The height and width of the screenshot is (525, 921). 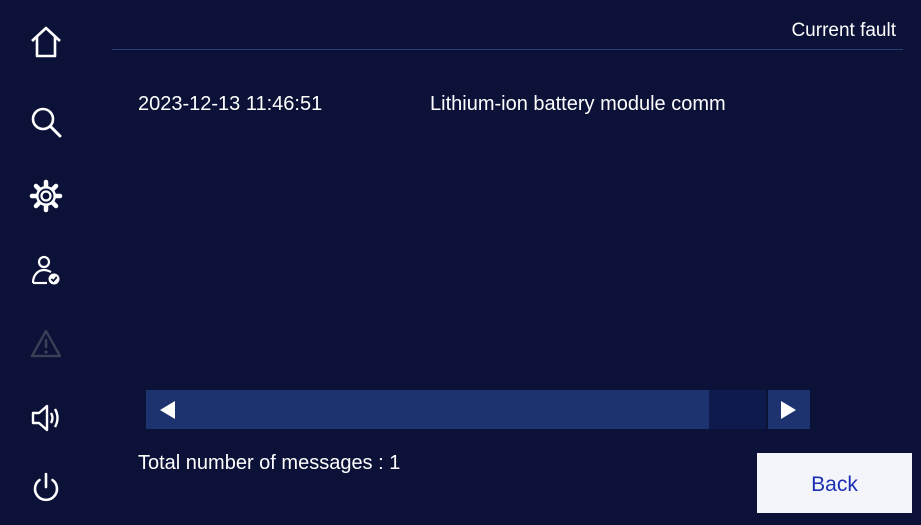 What do you see at coordinates (46, 270) in the screenshot?
I see `user-check-icon` at bounding box center [46, 270].